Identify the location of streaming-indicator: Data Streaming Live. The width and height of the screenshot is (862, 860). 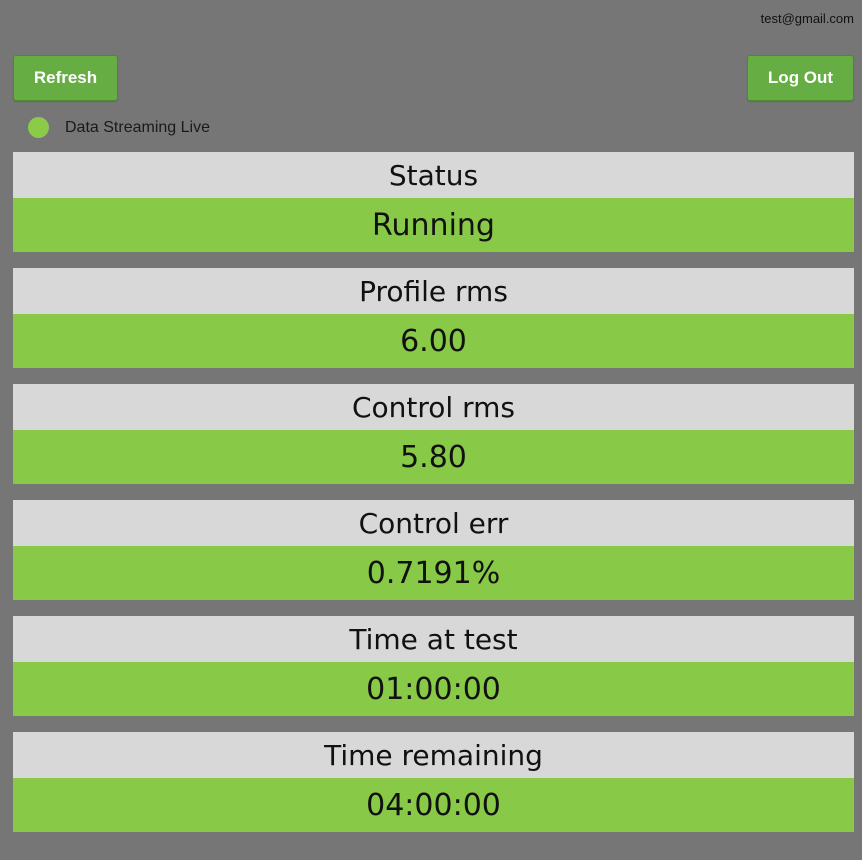
(119, 127).